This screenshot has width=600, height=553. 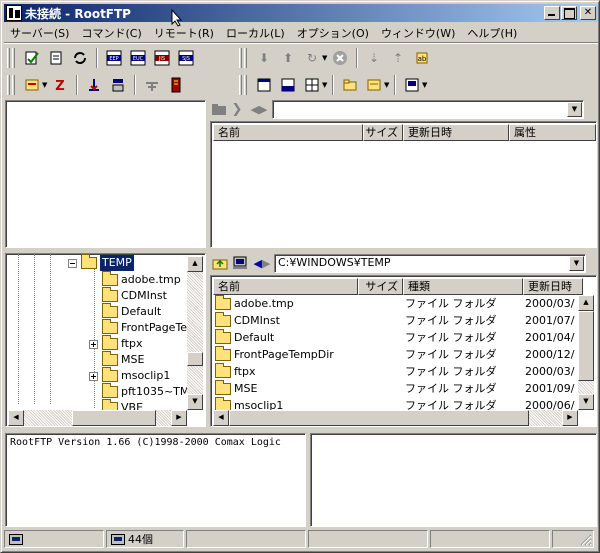 What do you see at coordinates (288, 85) in the screenshot?
I see `view-local-icon` at bounding box center [288, 85].